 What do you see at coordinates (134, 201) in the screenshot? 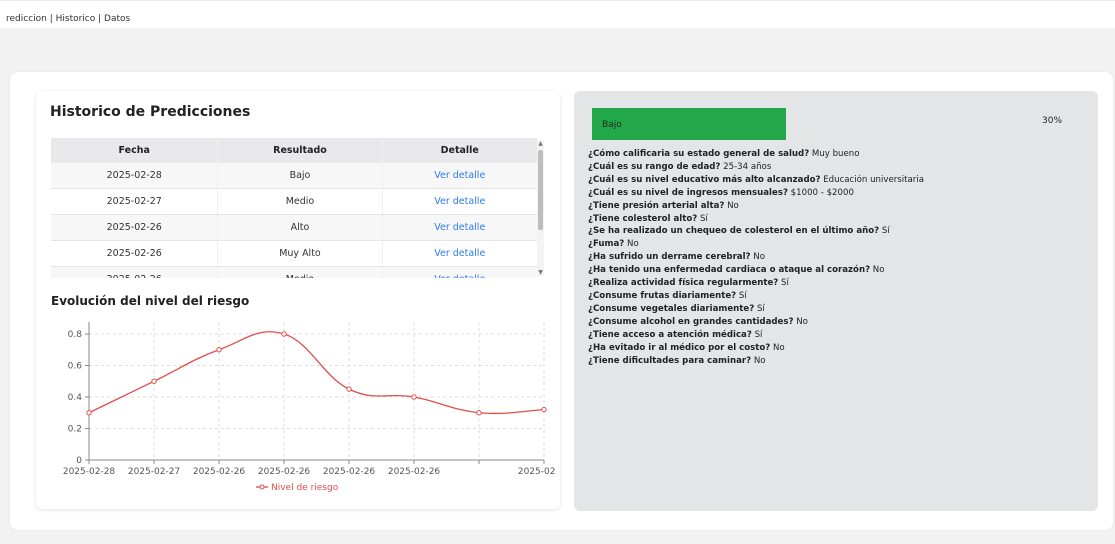
I see `cell-fecha: 2025-02-27` at bounding box center [134, 201].